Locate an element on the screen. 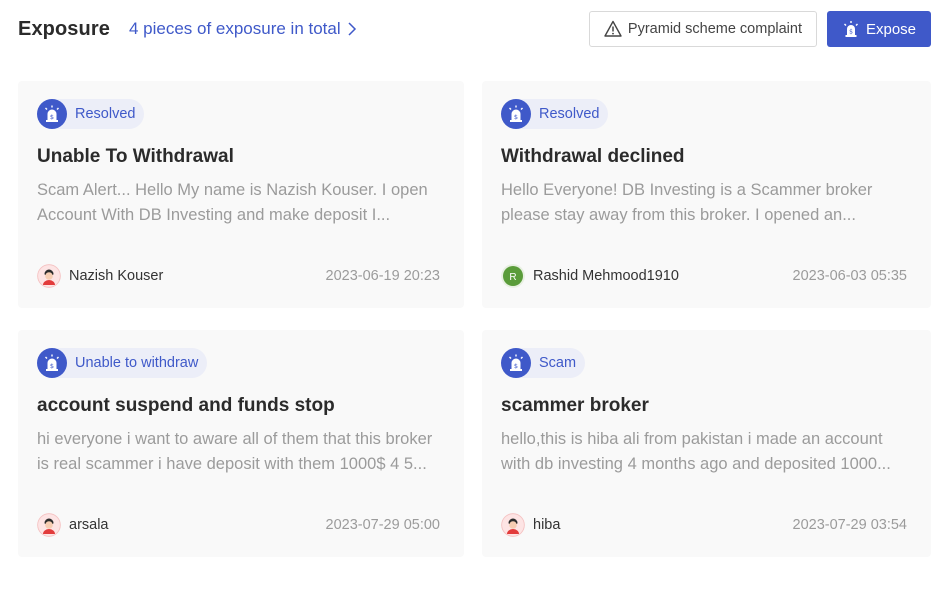 The width and height of the screenshot is (949, 598). total-exposure-link: 4 pieces of exposure in total is located at coordinates (243, 29).